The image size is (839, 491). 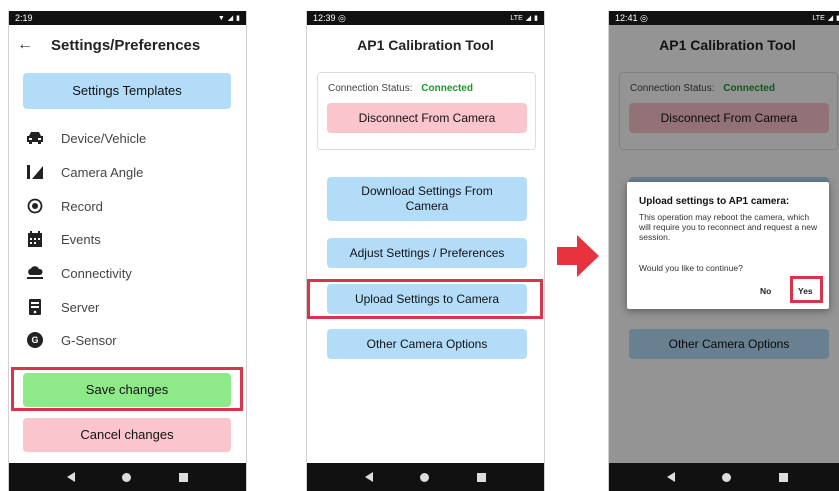 What do you see at coordinates (25, 45) in the screenshot?
I see `back-arrow-icon: ←` at bounding box center [25, 45].